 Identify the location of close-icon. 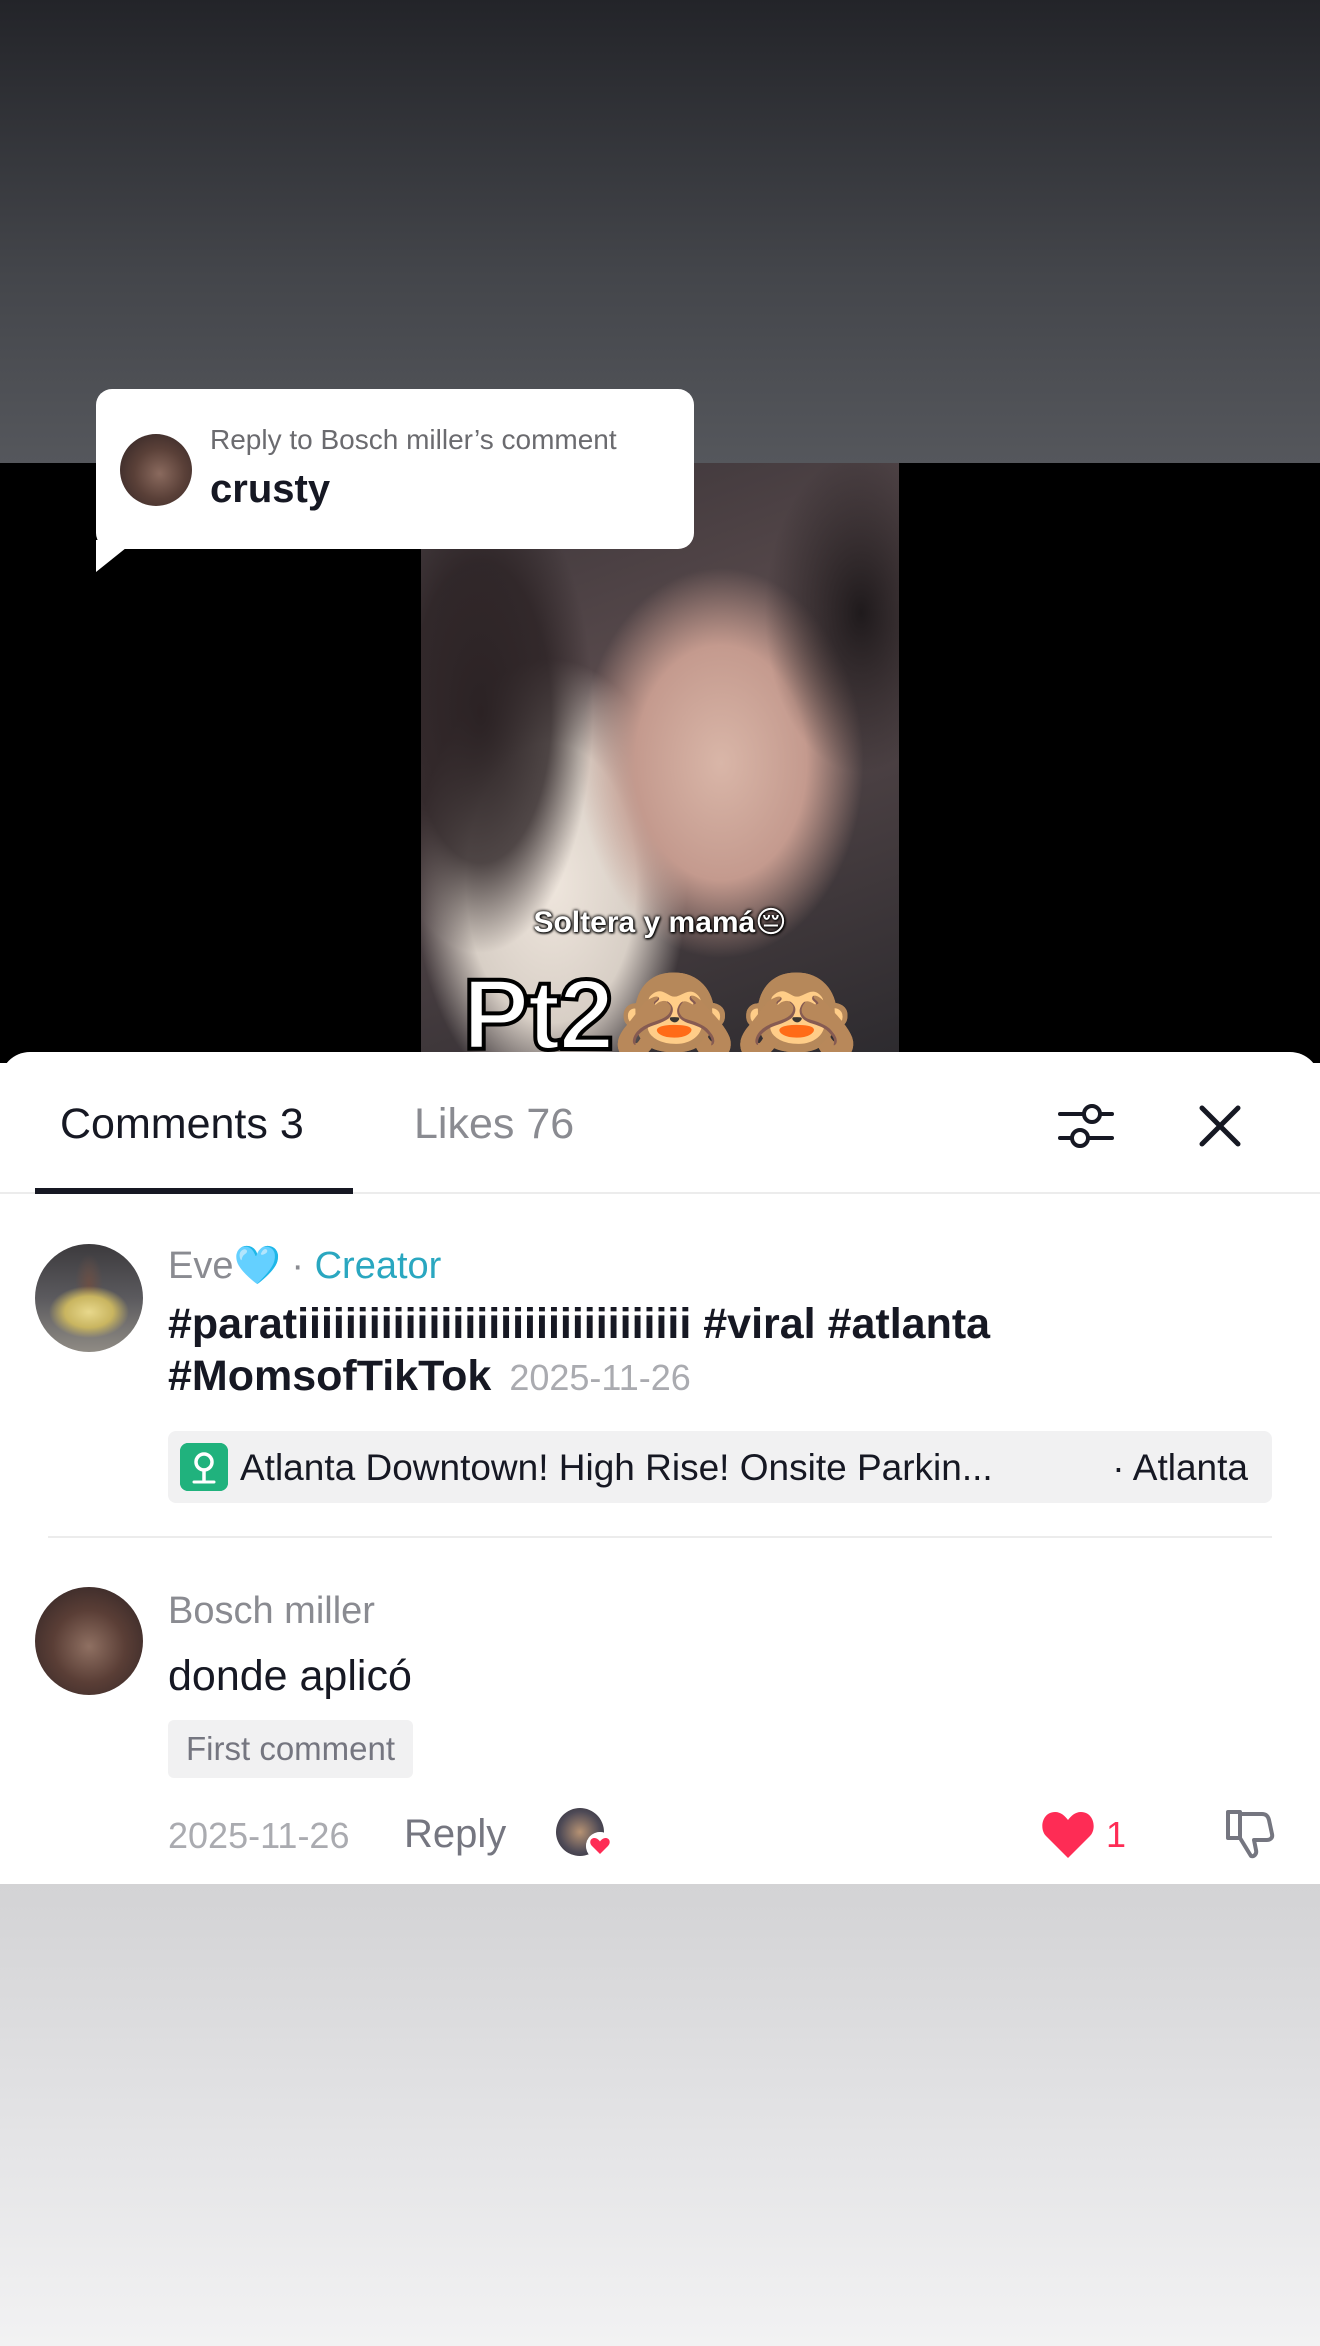
(1220, 1126).